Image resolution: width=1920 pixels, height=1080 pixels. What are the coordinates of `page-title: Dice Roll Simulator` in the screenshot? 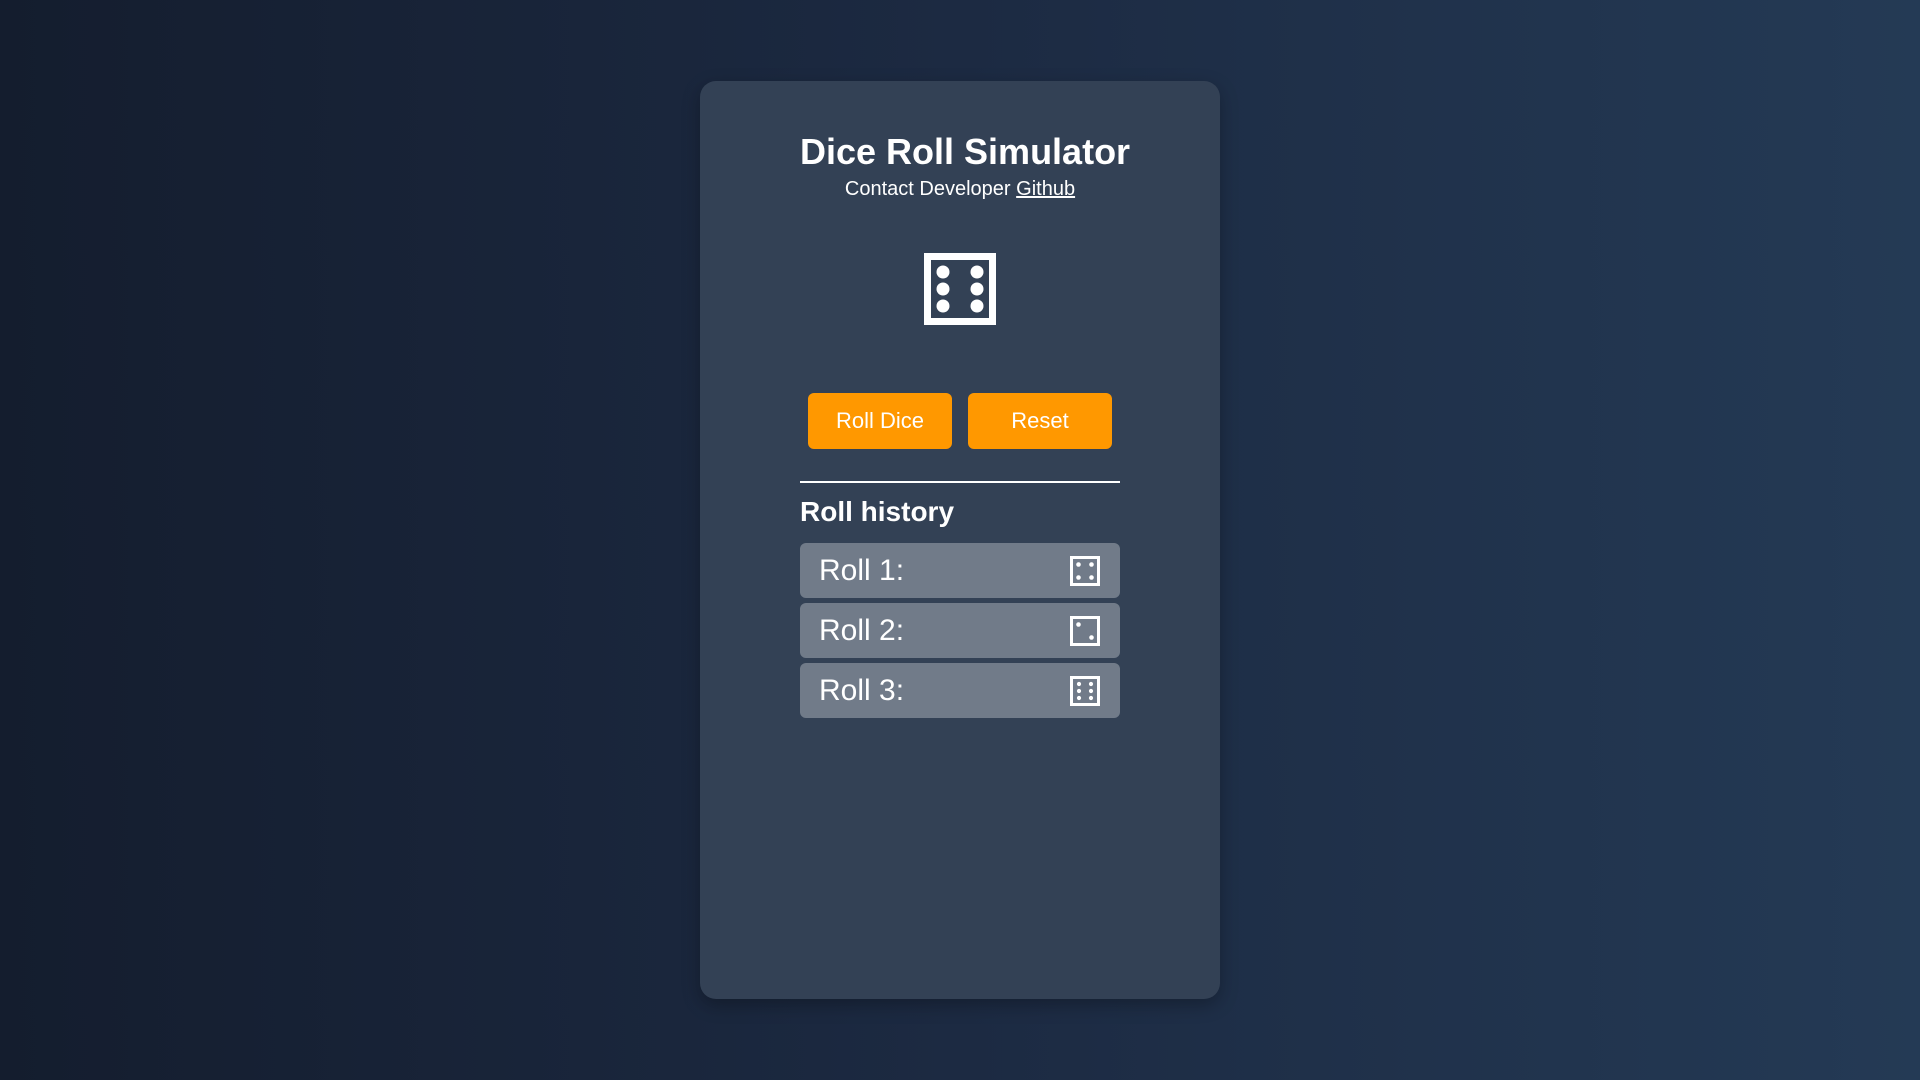 It's located at (965, 151).